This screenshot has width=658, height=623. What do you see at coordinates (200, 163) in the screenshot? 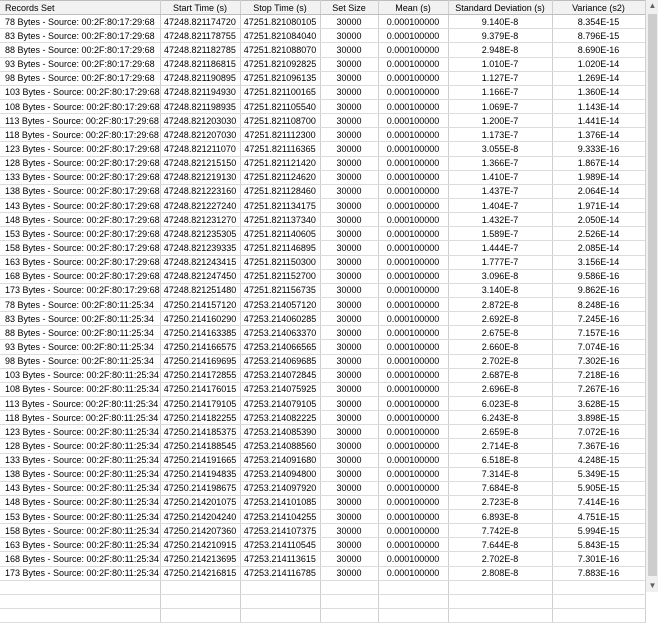
I see `cell-start-time: 47248.821215150` at bounding box center [200, 163].